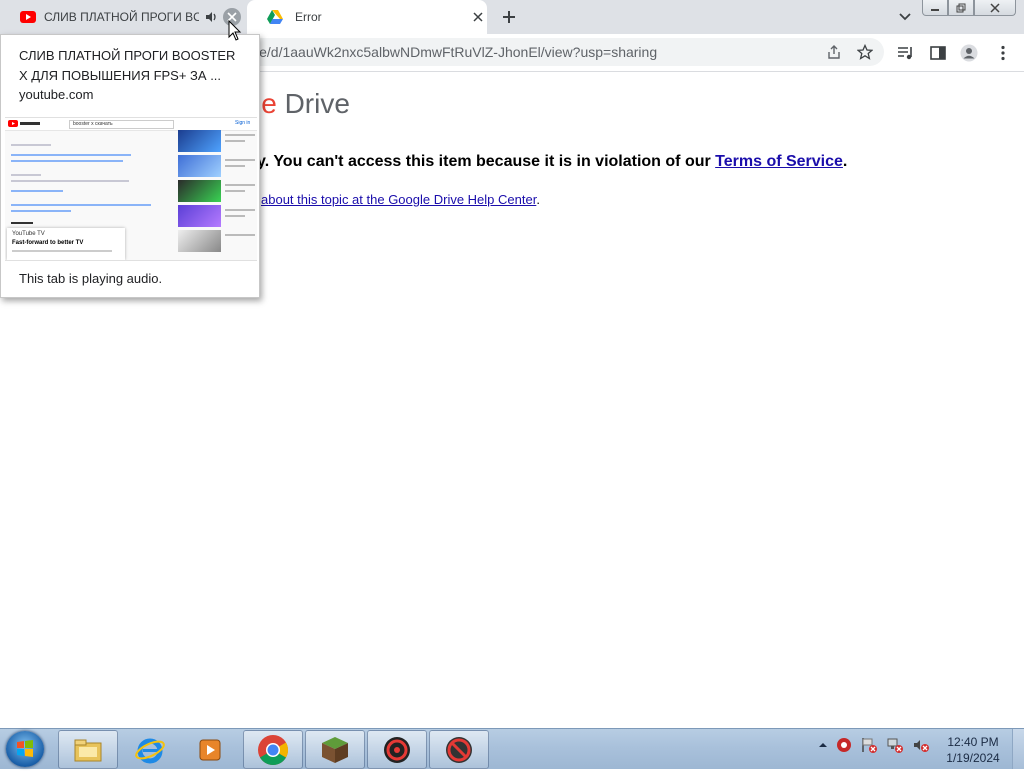  Describe the element at coordinates (938, 53) in the screenshot. I see `side-panel-icon` at that location.